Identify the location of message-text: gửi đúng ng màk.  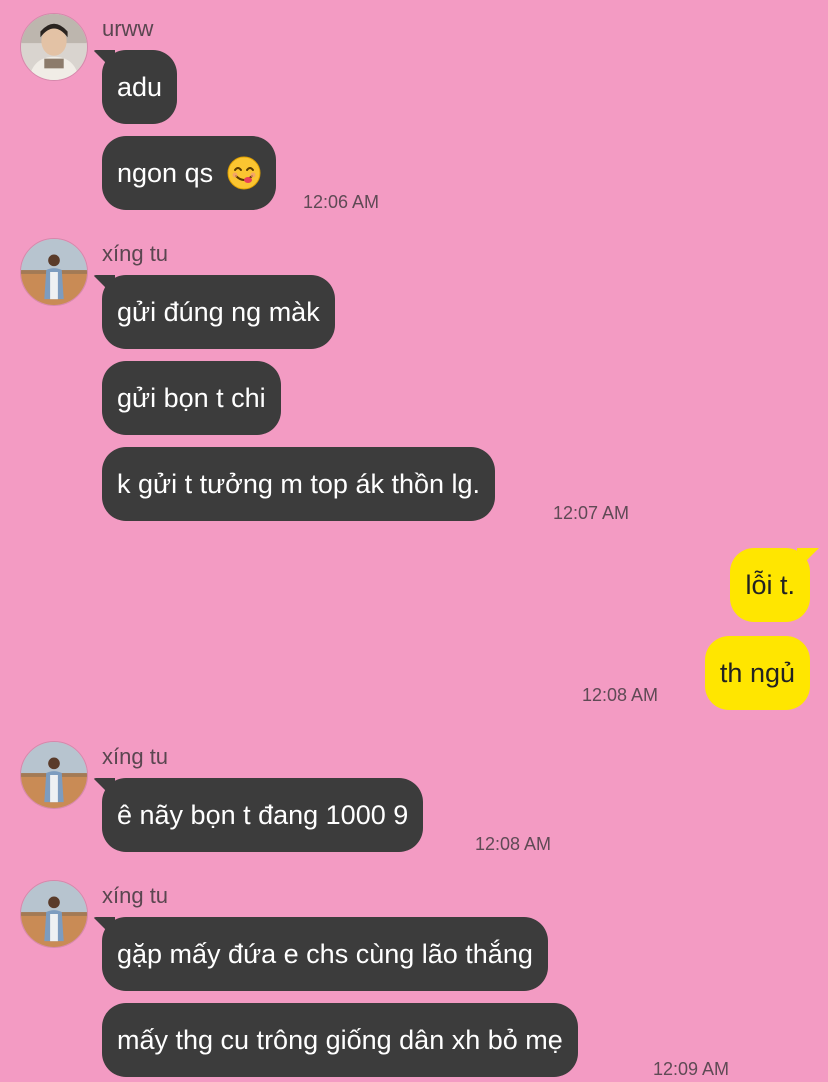
(218, 312).